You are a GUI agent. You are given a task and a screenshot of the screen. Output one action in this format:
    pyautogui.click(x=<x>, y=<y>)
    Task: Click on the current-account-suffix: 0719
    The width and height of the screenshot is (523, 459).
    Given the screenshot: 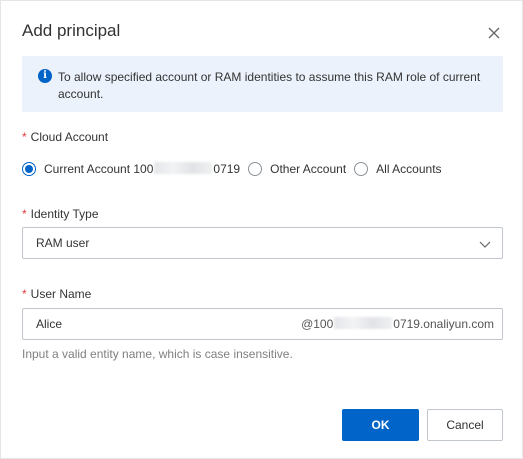 What is the action you would take?
    pyautogui.click(x=227, y=169)
    